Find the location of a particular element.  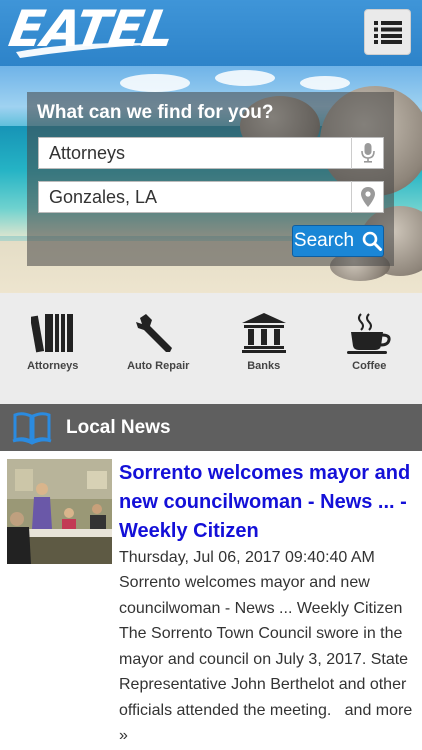

coffee-cup-icon is located at coordinates (369, 333).